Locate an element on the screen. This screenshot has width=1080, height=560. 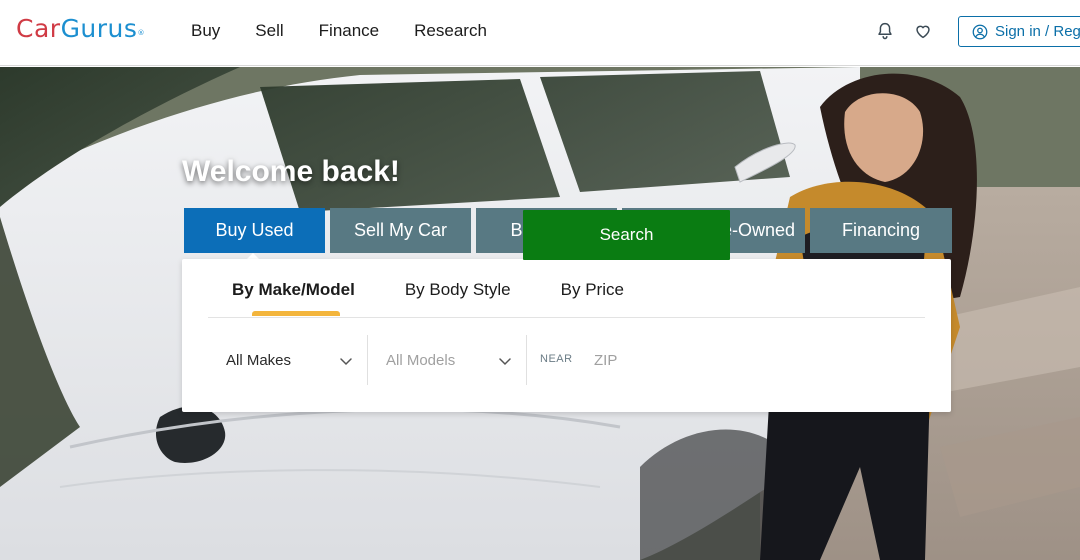
logo-text-gurus: Gurus is located at coordinates (99, 28).